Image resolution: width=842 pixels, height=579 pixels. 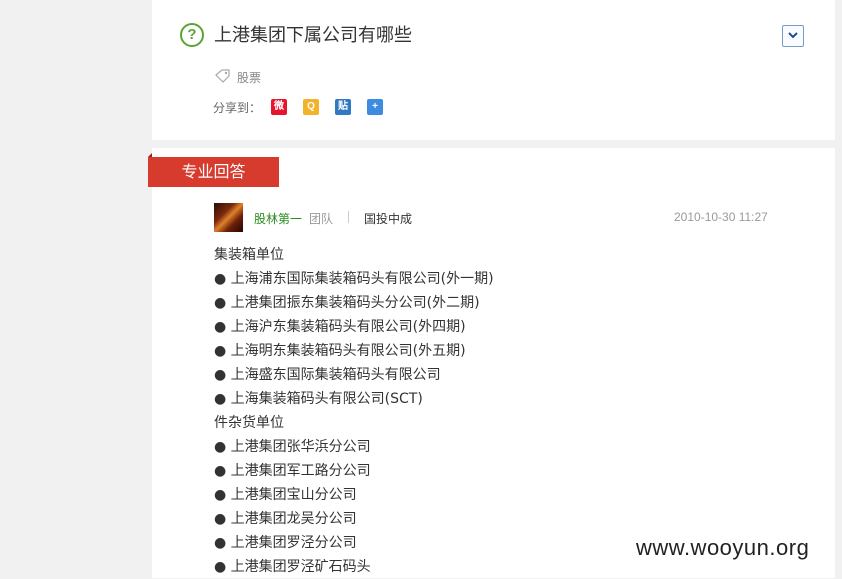 What do you see at coordinates (279, 107) in the screenshot?
I see `share-weibo-icon: 微` at bounding box center [279, 107].